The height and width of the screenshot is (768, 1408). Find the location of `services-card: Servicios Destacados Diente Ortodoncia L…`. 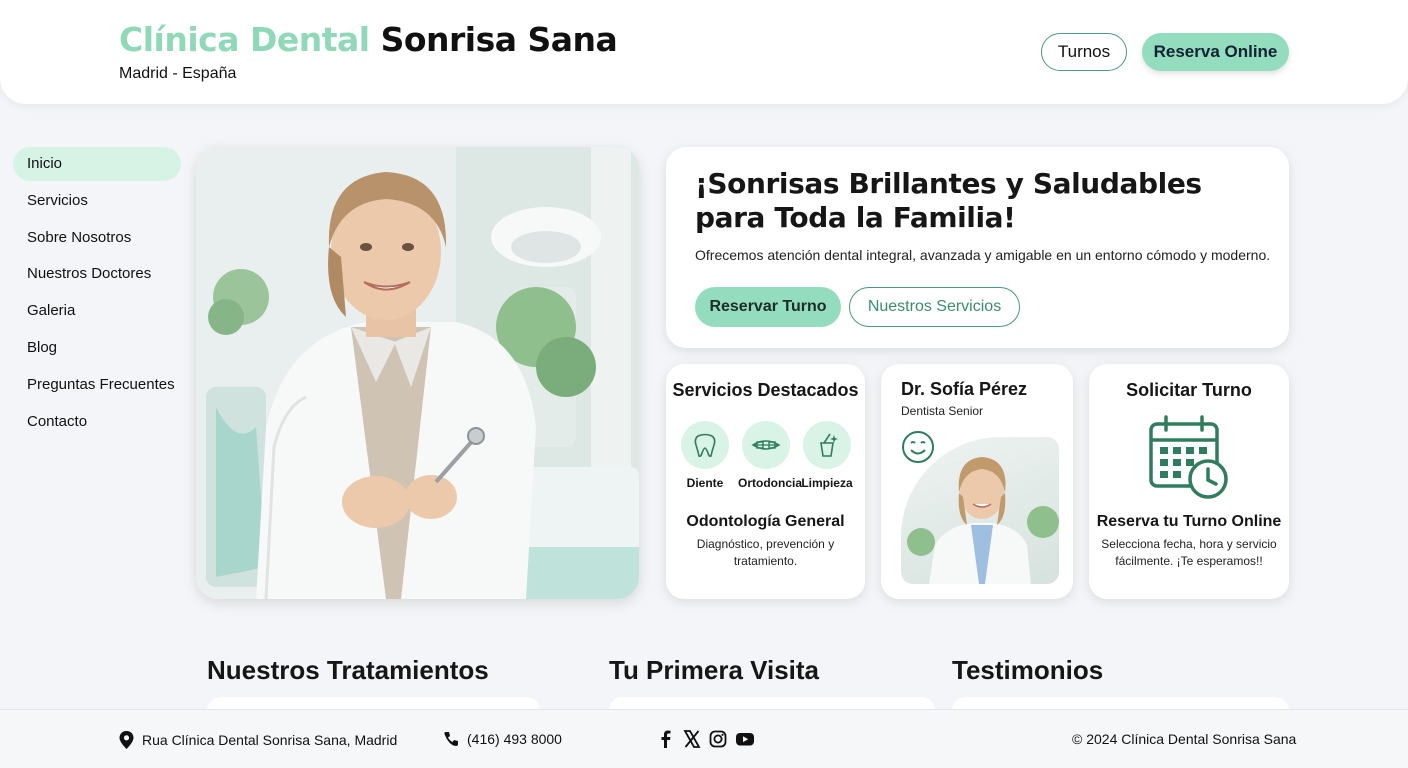

services-card: Servicios Destacados Diente Ortodoncia L… is located at coordinates (765, 481).